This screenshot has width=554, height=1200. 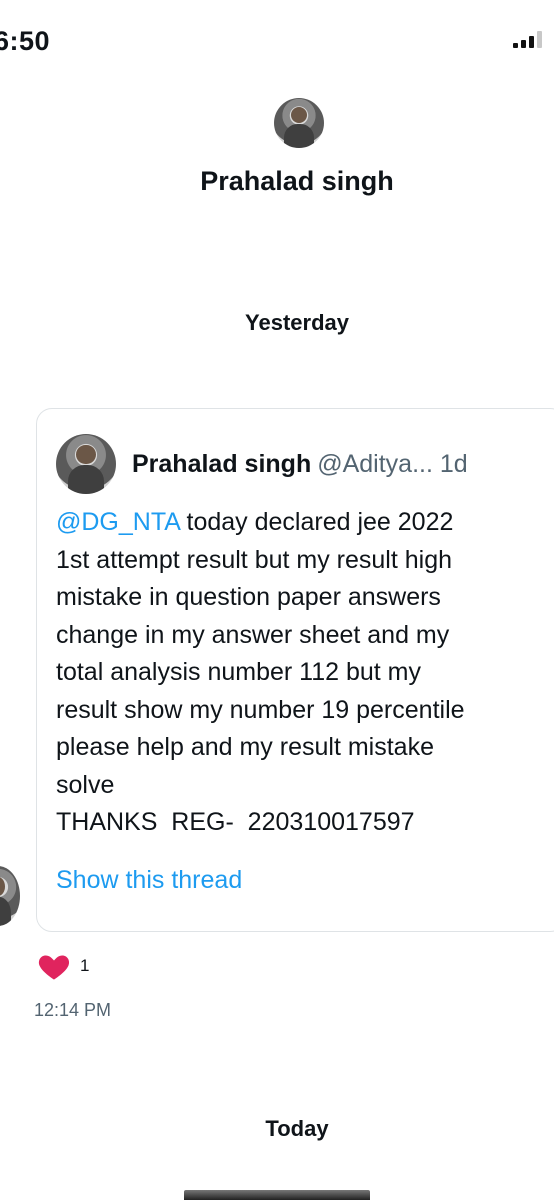 What do you see at coordinates (10, 896) in the screenshot?
I see `sender-avatar` at bounding box center [10, 896].